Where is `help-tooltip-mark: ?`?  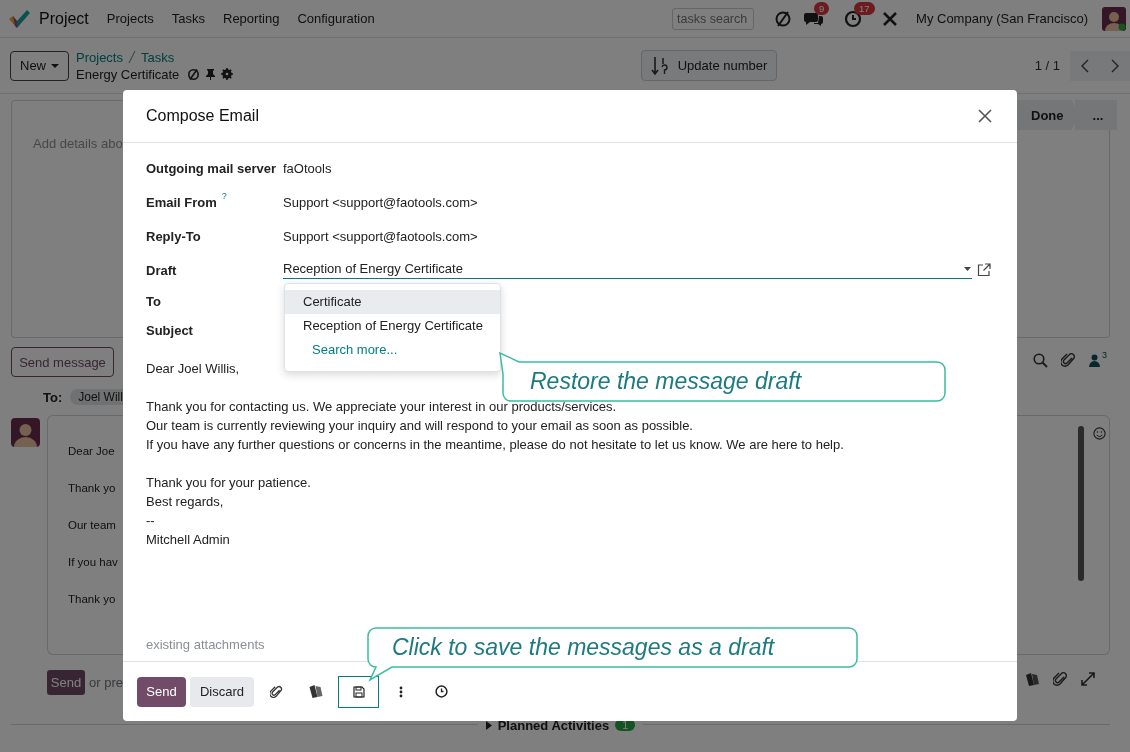 help-tooltip-mark: ? is located at coordinates (224, 195).